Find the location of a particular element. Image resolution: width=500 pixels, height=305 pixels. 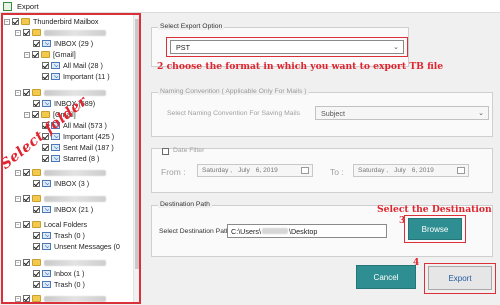

chevron-down-icon: ⌄ is located at coordinates (481, 113).